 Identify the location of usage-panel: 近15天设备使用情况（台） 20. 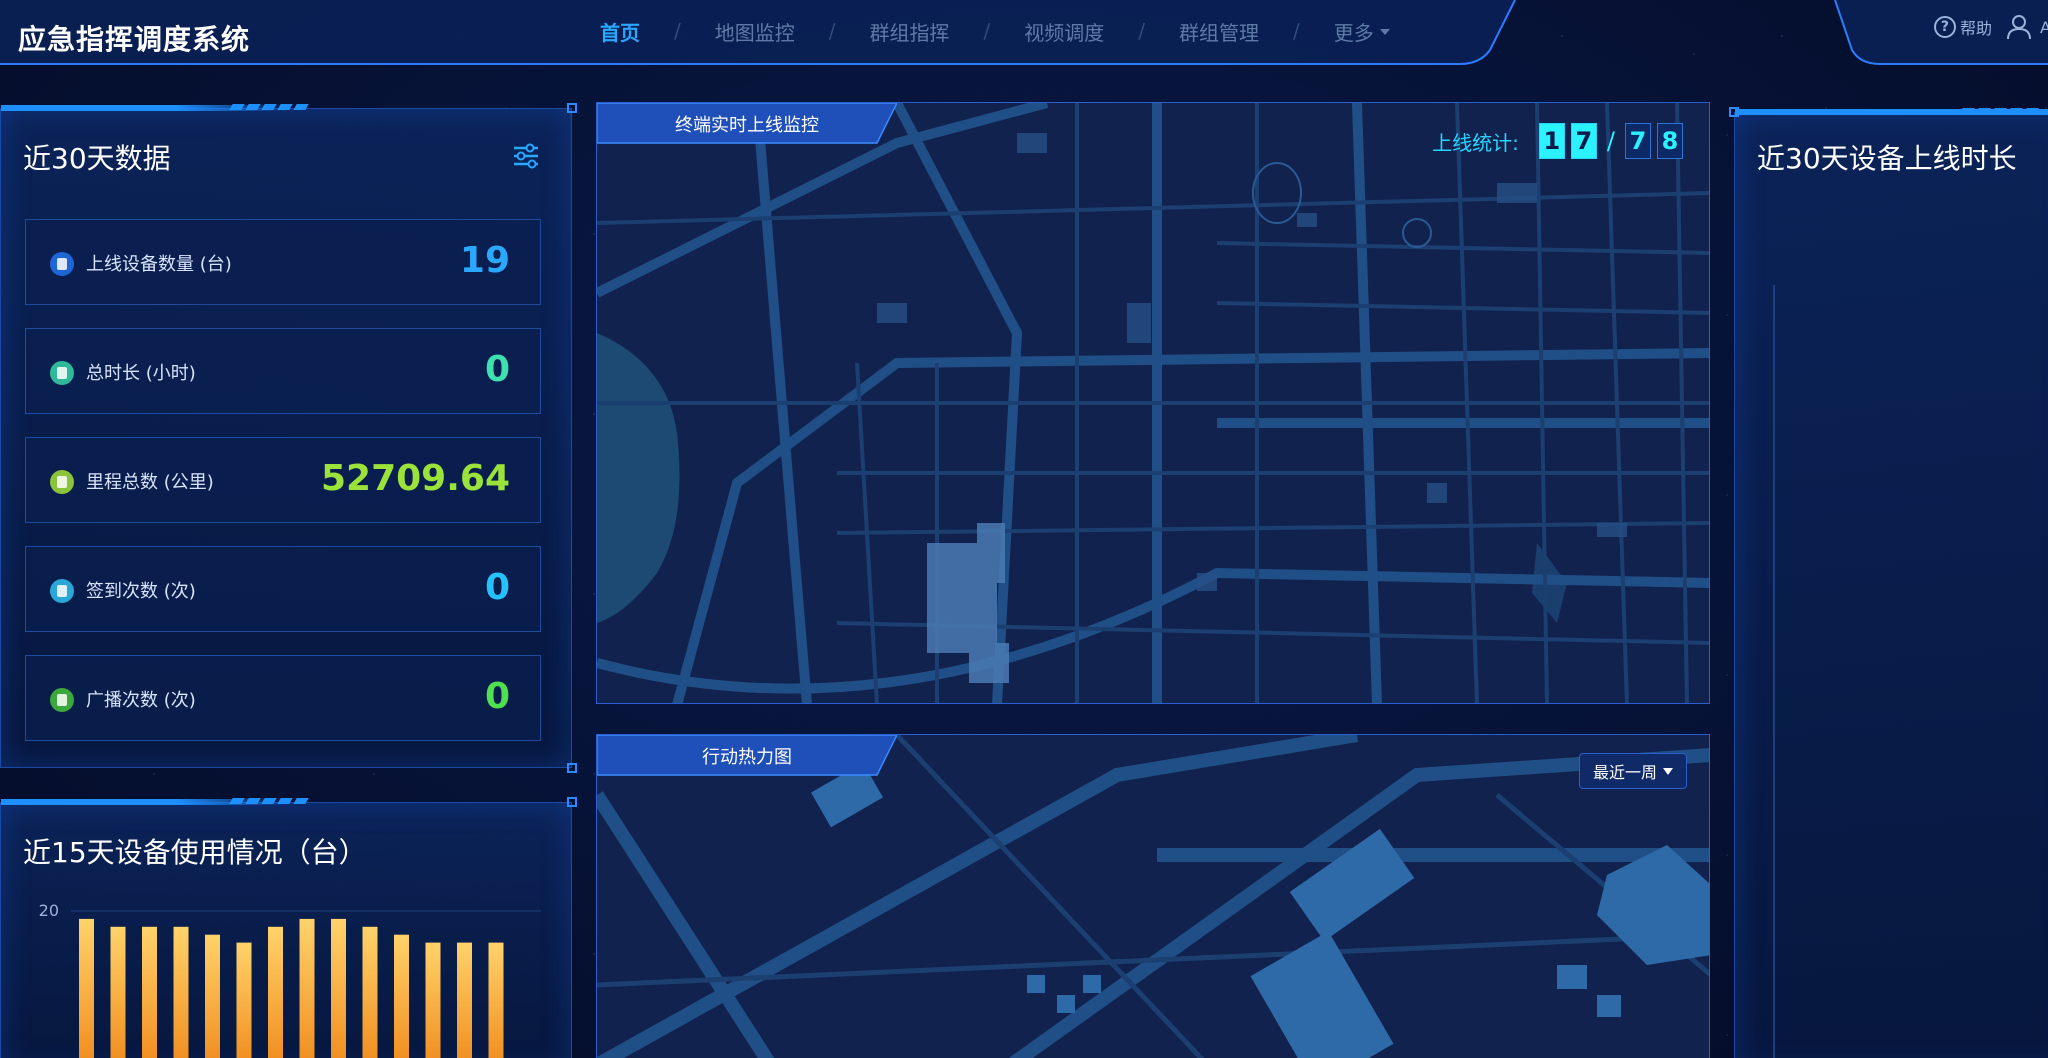
(288, 927).